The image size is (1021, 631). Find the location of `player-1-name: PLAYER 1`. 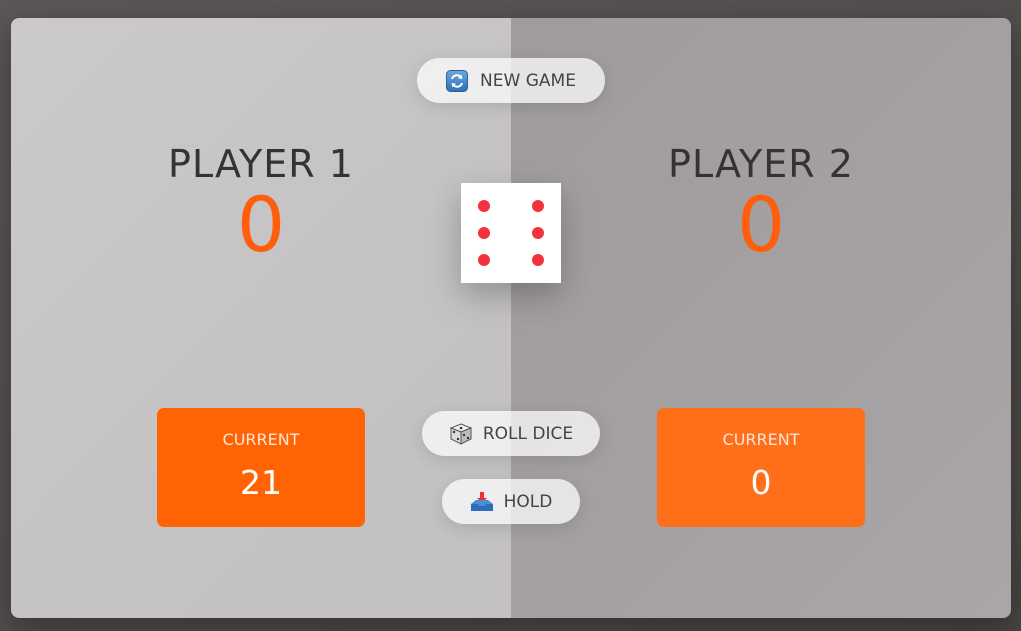

player-1-name: PLAYER 1 is located at coordinates (261, 163).